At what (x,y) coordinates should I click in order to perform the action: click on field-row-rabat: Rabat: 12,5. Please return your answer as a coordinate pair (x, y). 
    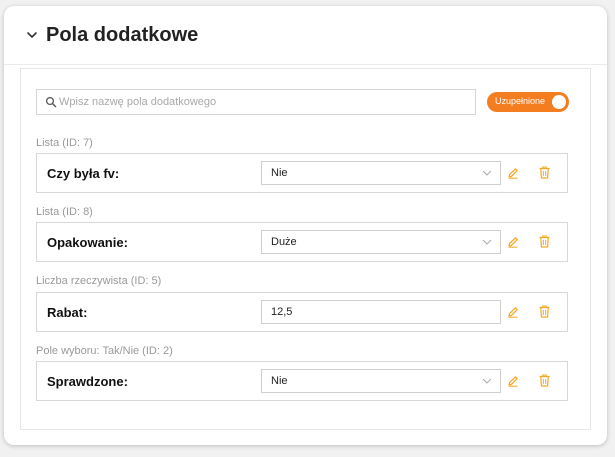
    Looking at the image, I should click on (302, 312).